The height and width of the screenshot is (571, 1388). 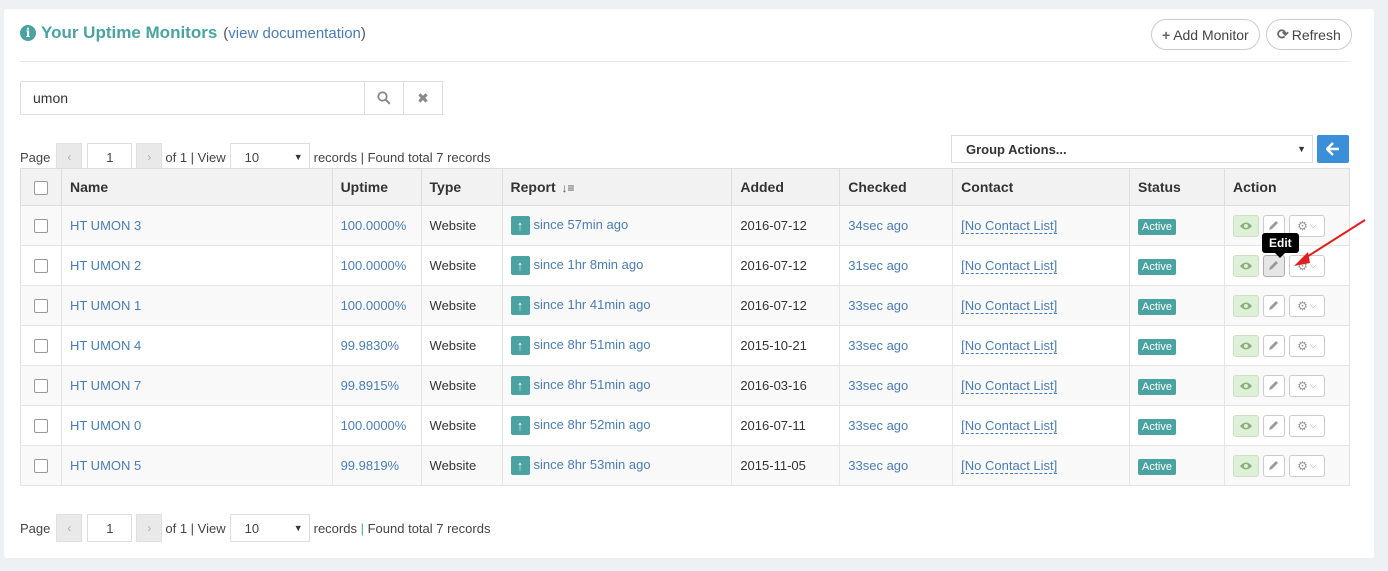 I want to click on plus-icon: +, so click(x=1166, y=34).